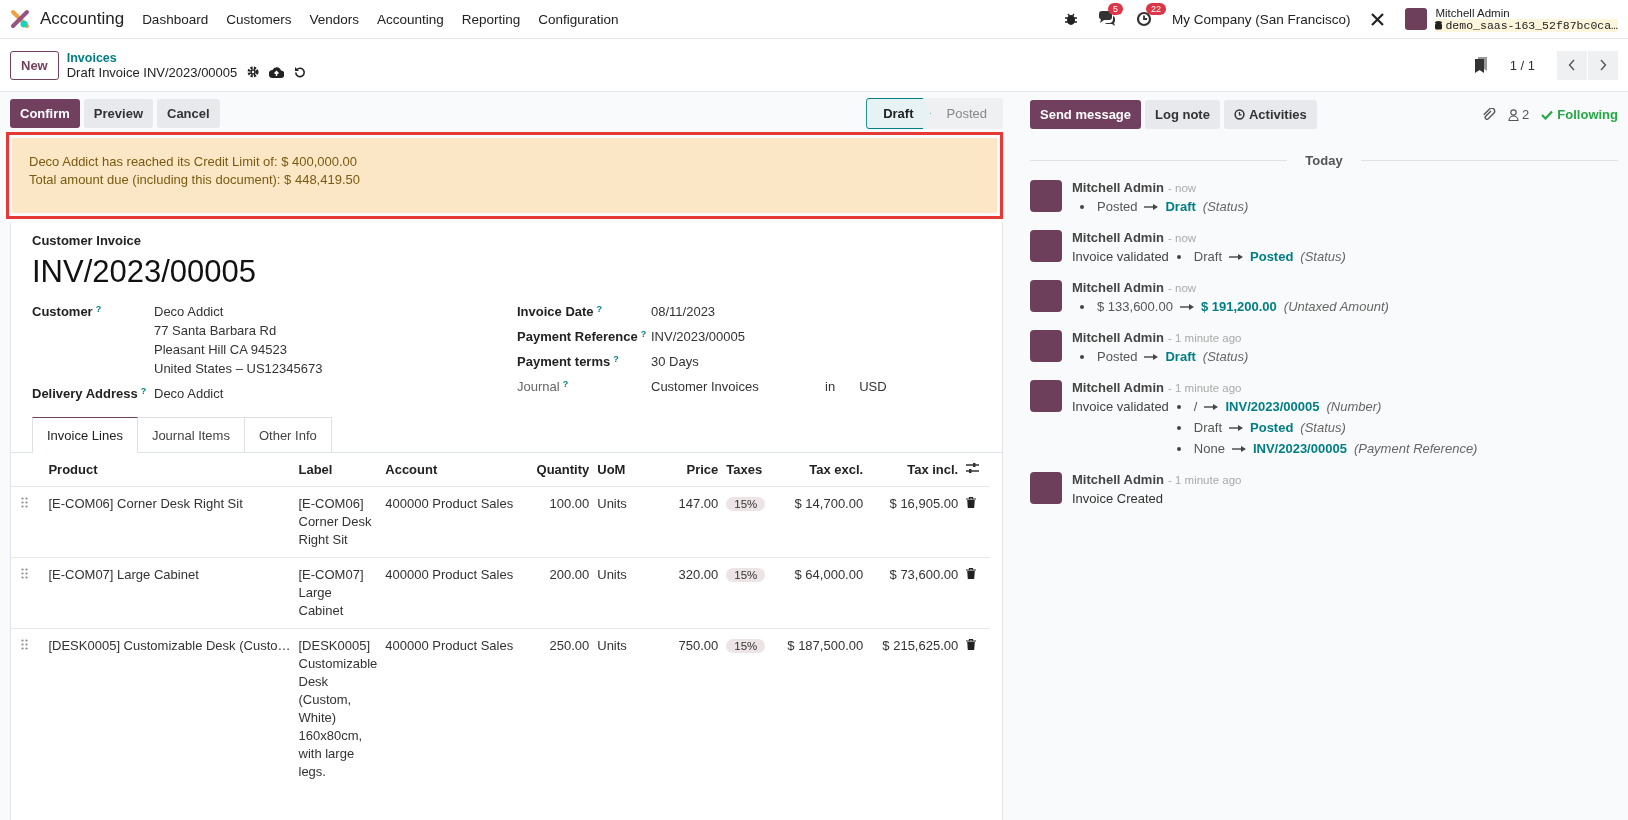 This screenshot has width=1628, height=820. Describe the element at coordinates (1378, 19) in the screenshot. I see `tools-icon` at that location.